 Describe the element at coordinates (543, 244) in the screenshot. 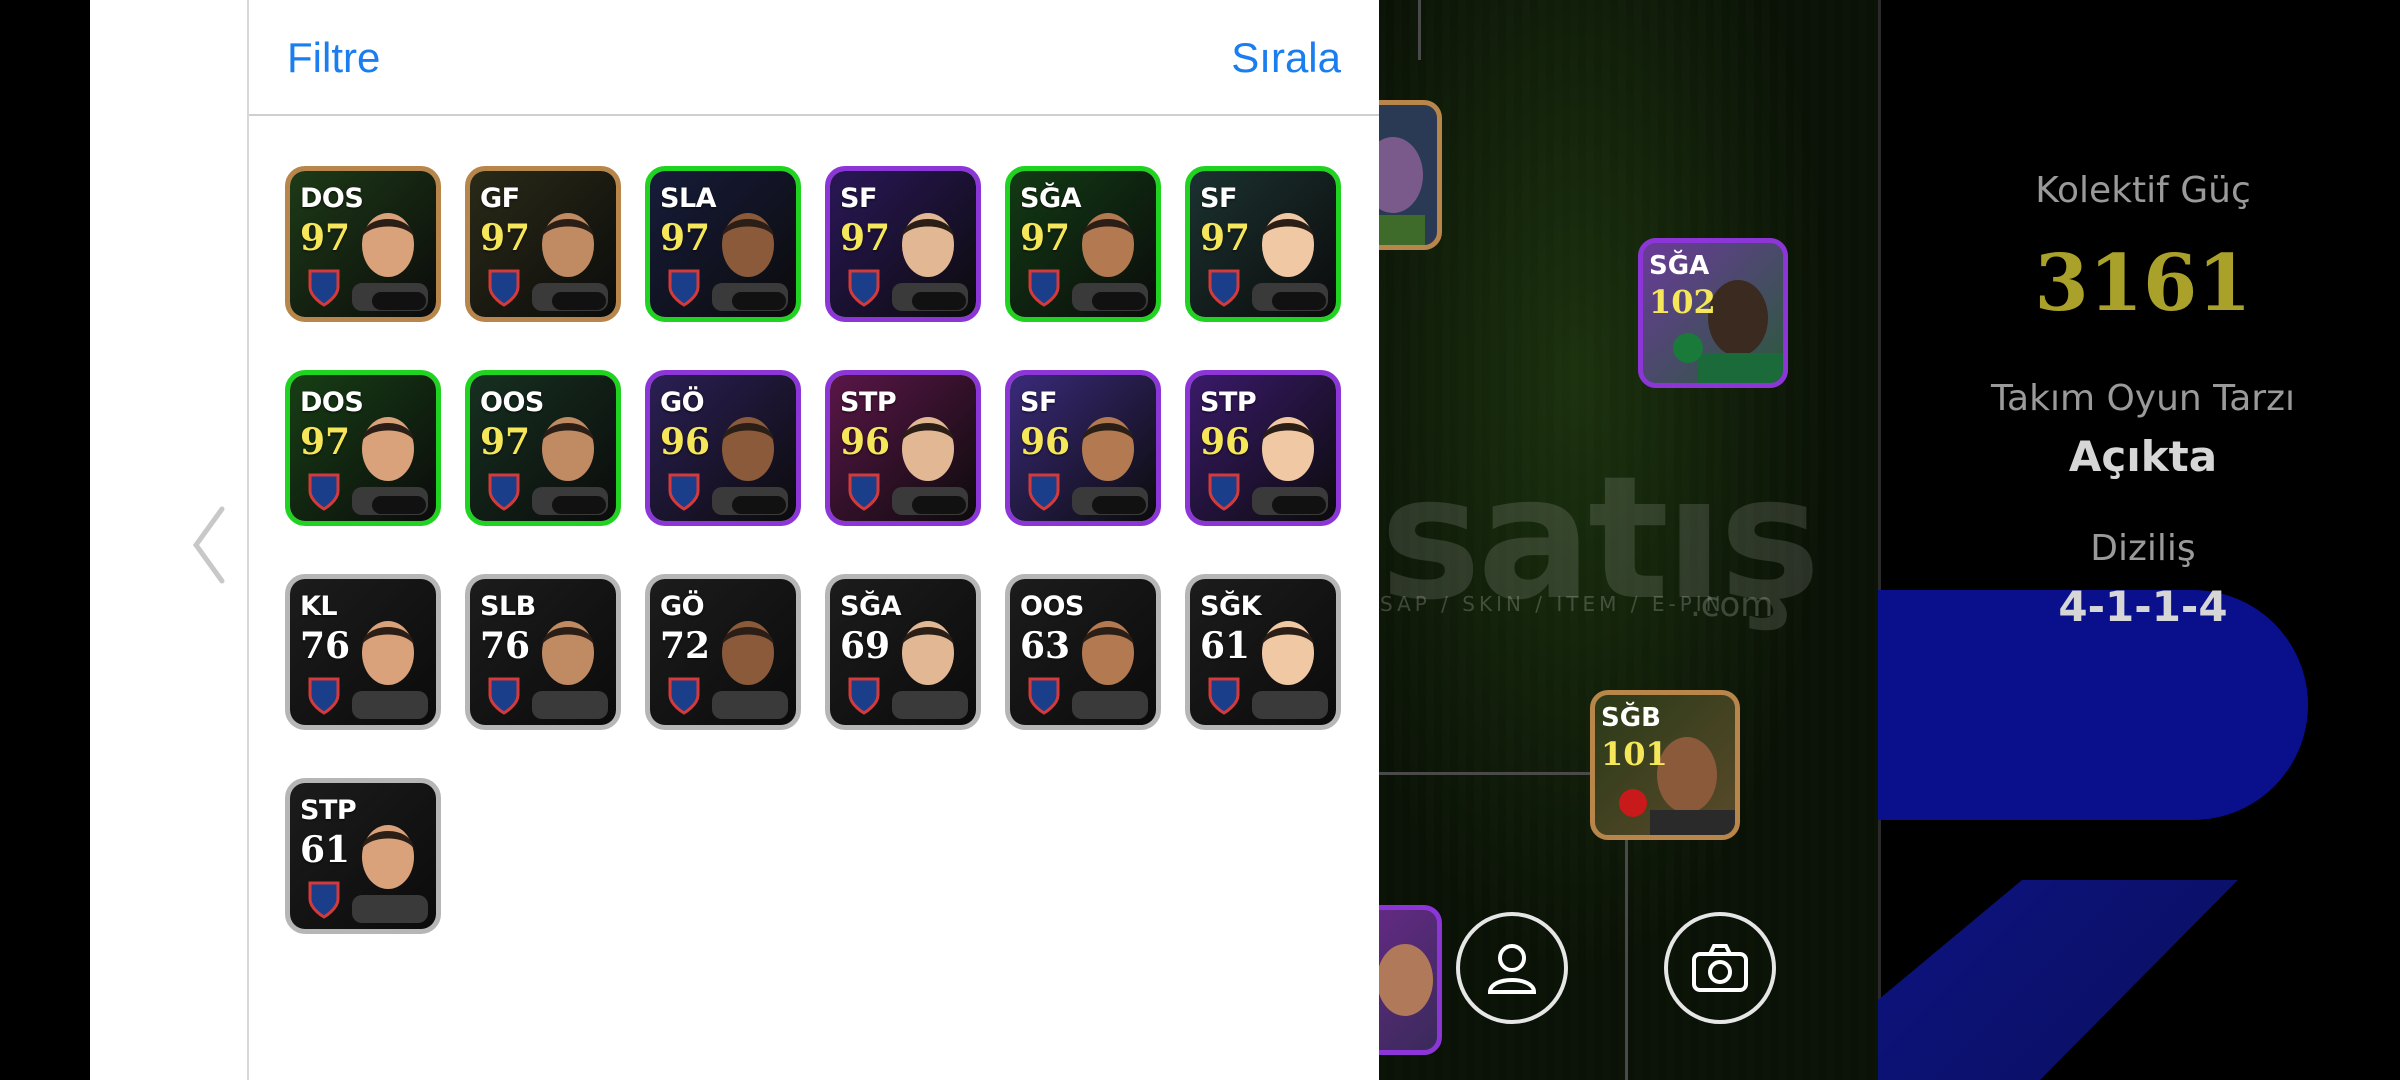

I see `player-card: GF 97` at that location.